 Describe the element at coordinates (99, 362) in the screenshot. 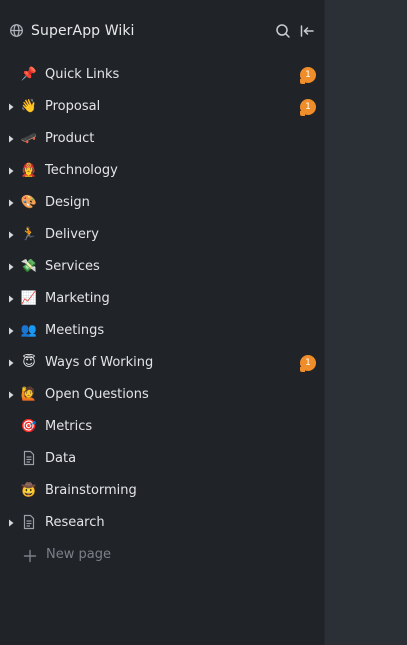

I see `tree-item-label: Ways of Working` at that location.